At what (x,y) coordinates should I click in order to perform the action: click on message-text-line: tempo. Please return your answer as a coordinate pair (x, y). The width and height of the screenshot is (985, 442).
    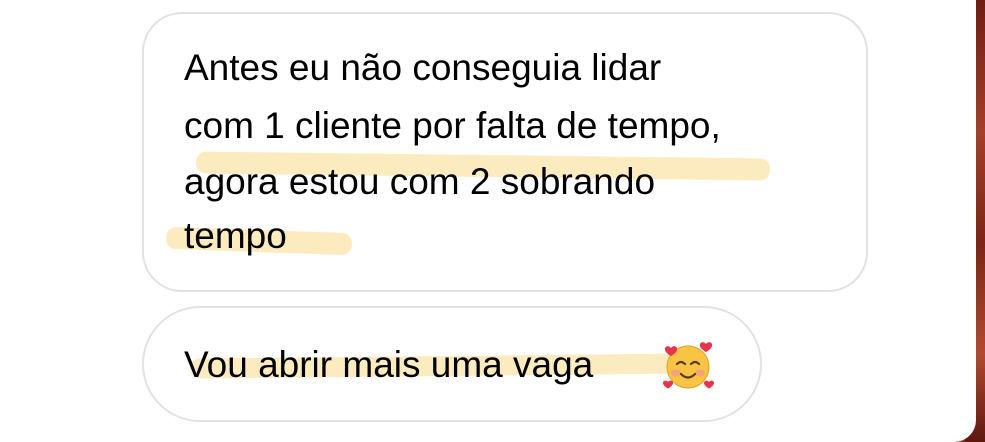
    Looking at the image, I should click on (235, 235).